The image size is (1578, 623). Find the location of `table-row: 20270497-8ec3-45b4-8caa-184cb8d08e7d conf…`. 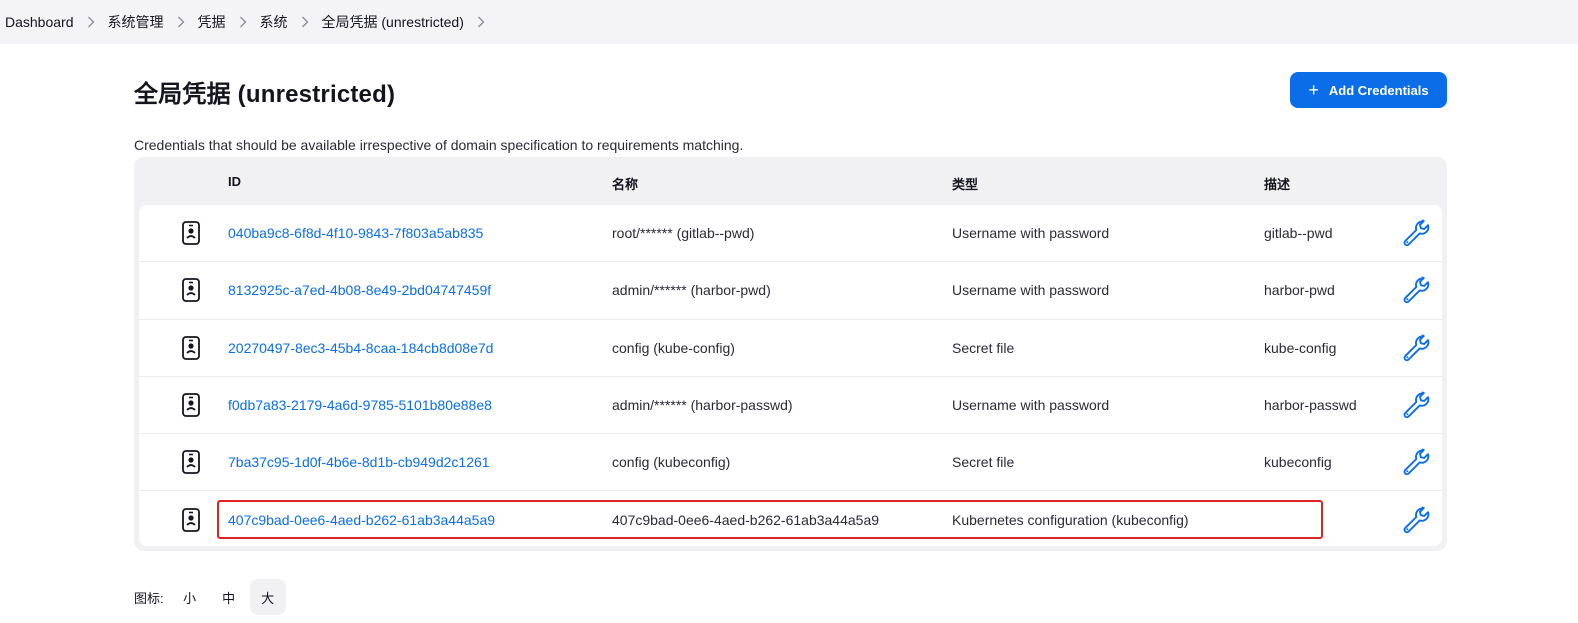

table-row: 20270497-8ec3-45b4-8caa-184cb8d08e7d conf… is located at coordinates (790, 348).